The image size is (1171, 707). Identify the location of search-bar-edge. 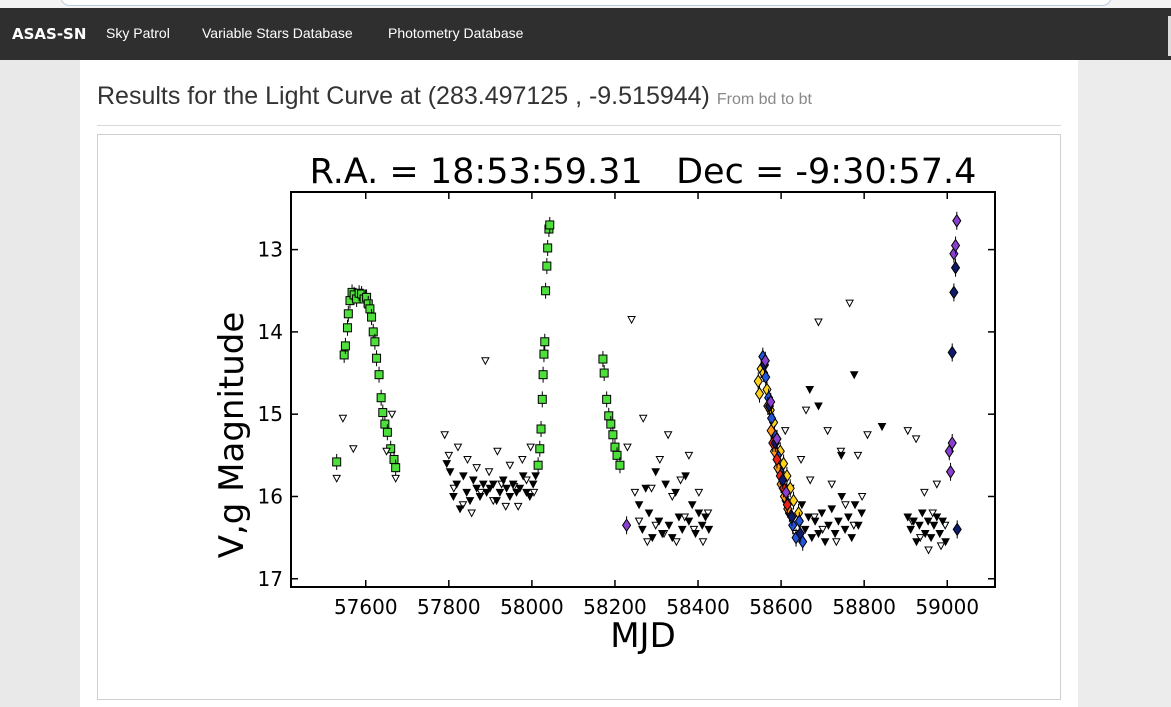
(586, 3).